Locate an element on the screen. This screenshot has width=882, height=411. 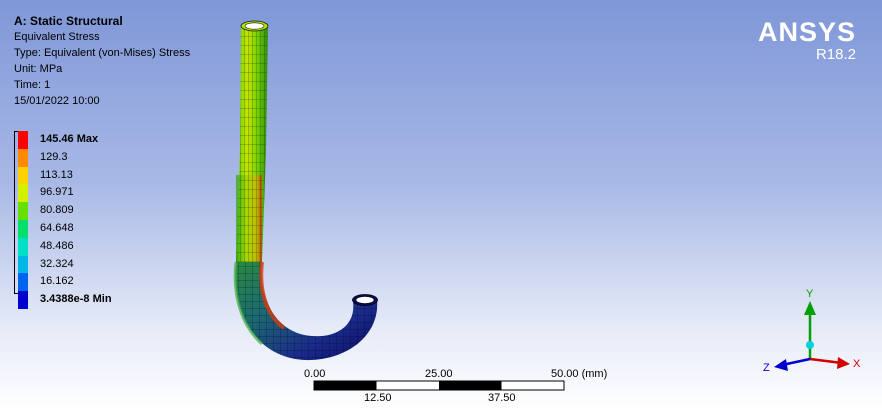
z-axis-arrow-icon is located at coordinates (781, 365).